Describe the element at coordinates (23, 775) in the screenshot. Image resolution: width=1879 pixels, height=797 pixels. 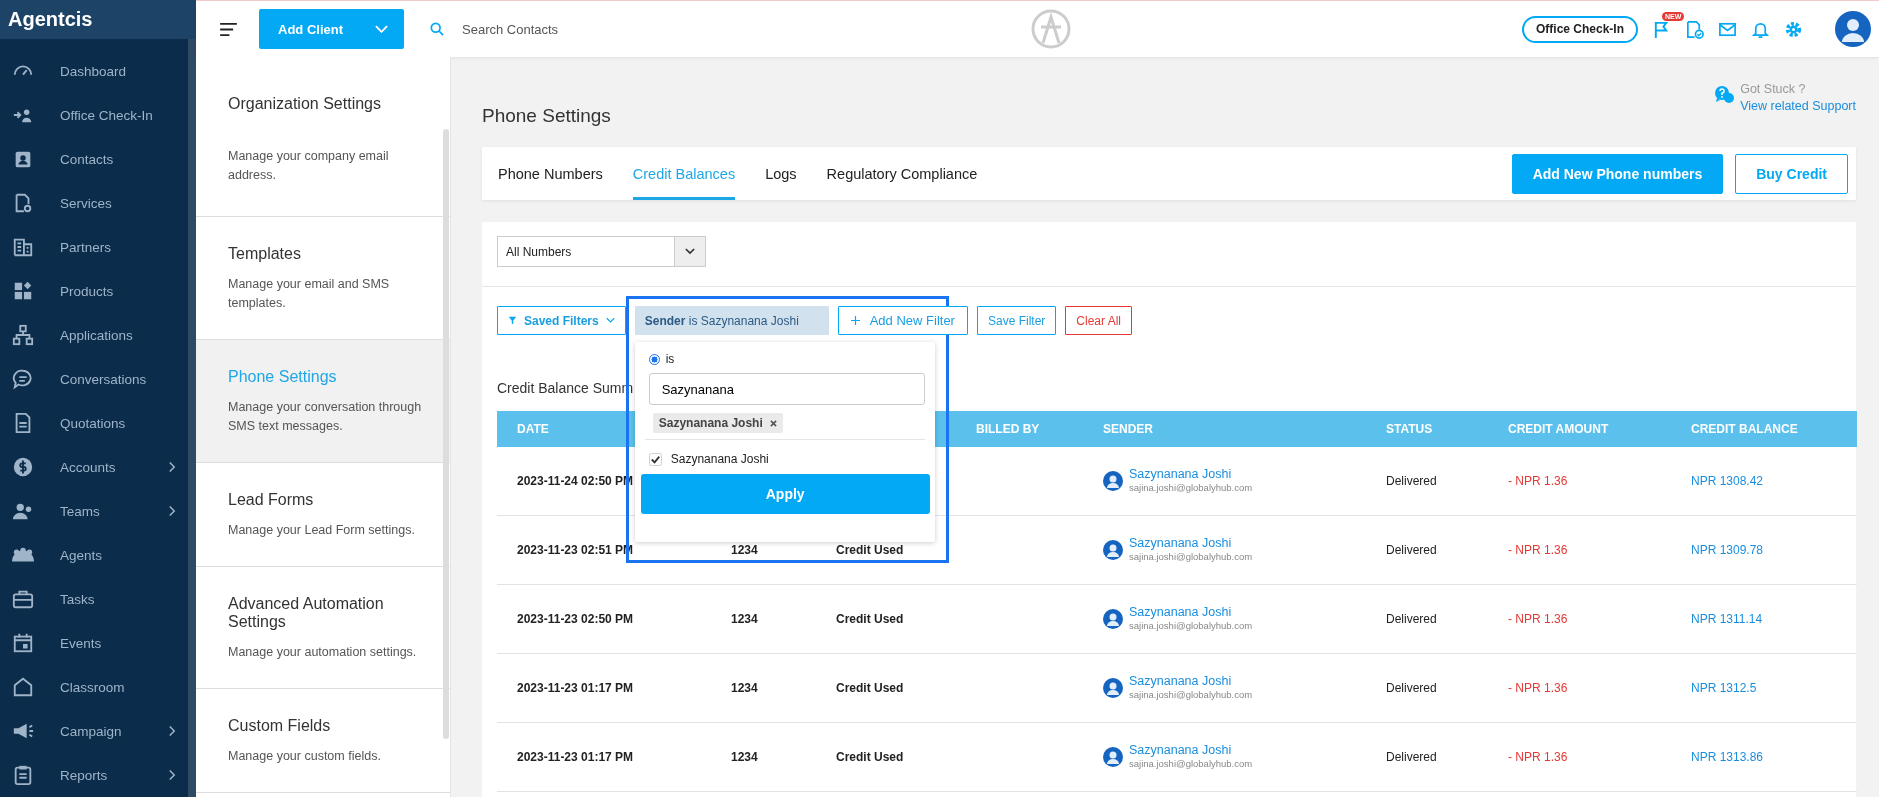
I see `clipboard-icon` at that location.